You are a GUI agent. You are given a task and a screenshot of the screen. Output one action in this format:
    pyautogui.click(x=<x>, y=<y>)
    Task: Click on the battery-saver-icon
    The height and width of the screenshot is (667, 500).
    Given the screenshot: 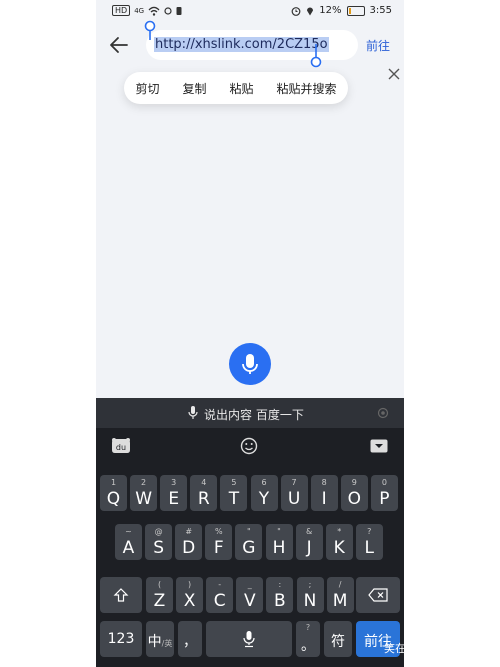 What is the action you would take?
    pyautogui.click(x=179, y=10)
    